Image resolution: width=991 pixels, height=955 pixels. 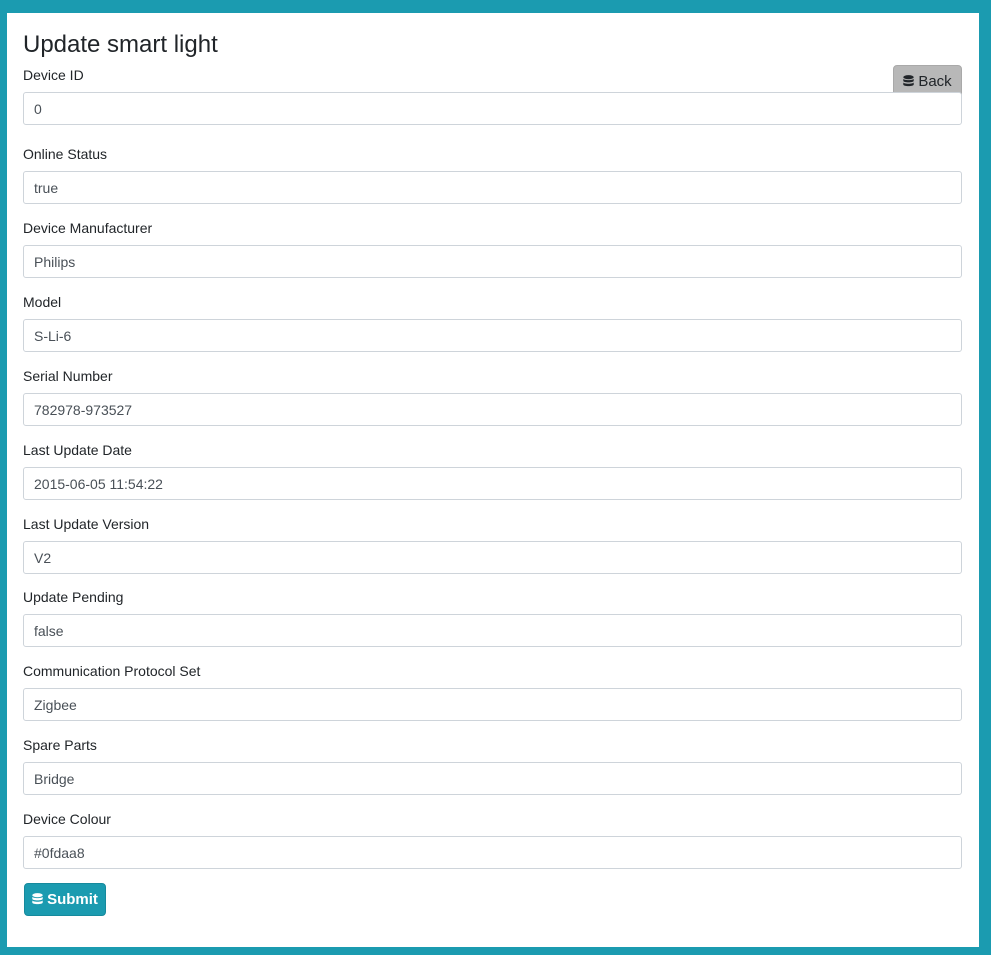 What do you see at coordinates (492, 557) in the screenshot?
I see `last-update-version-input` at bounding box center [492, 557].